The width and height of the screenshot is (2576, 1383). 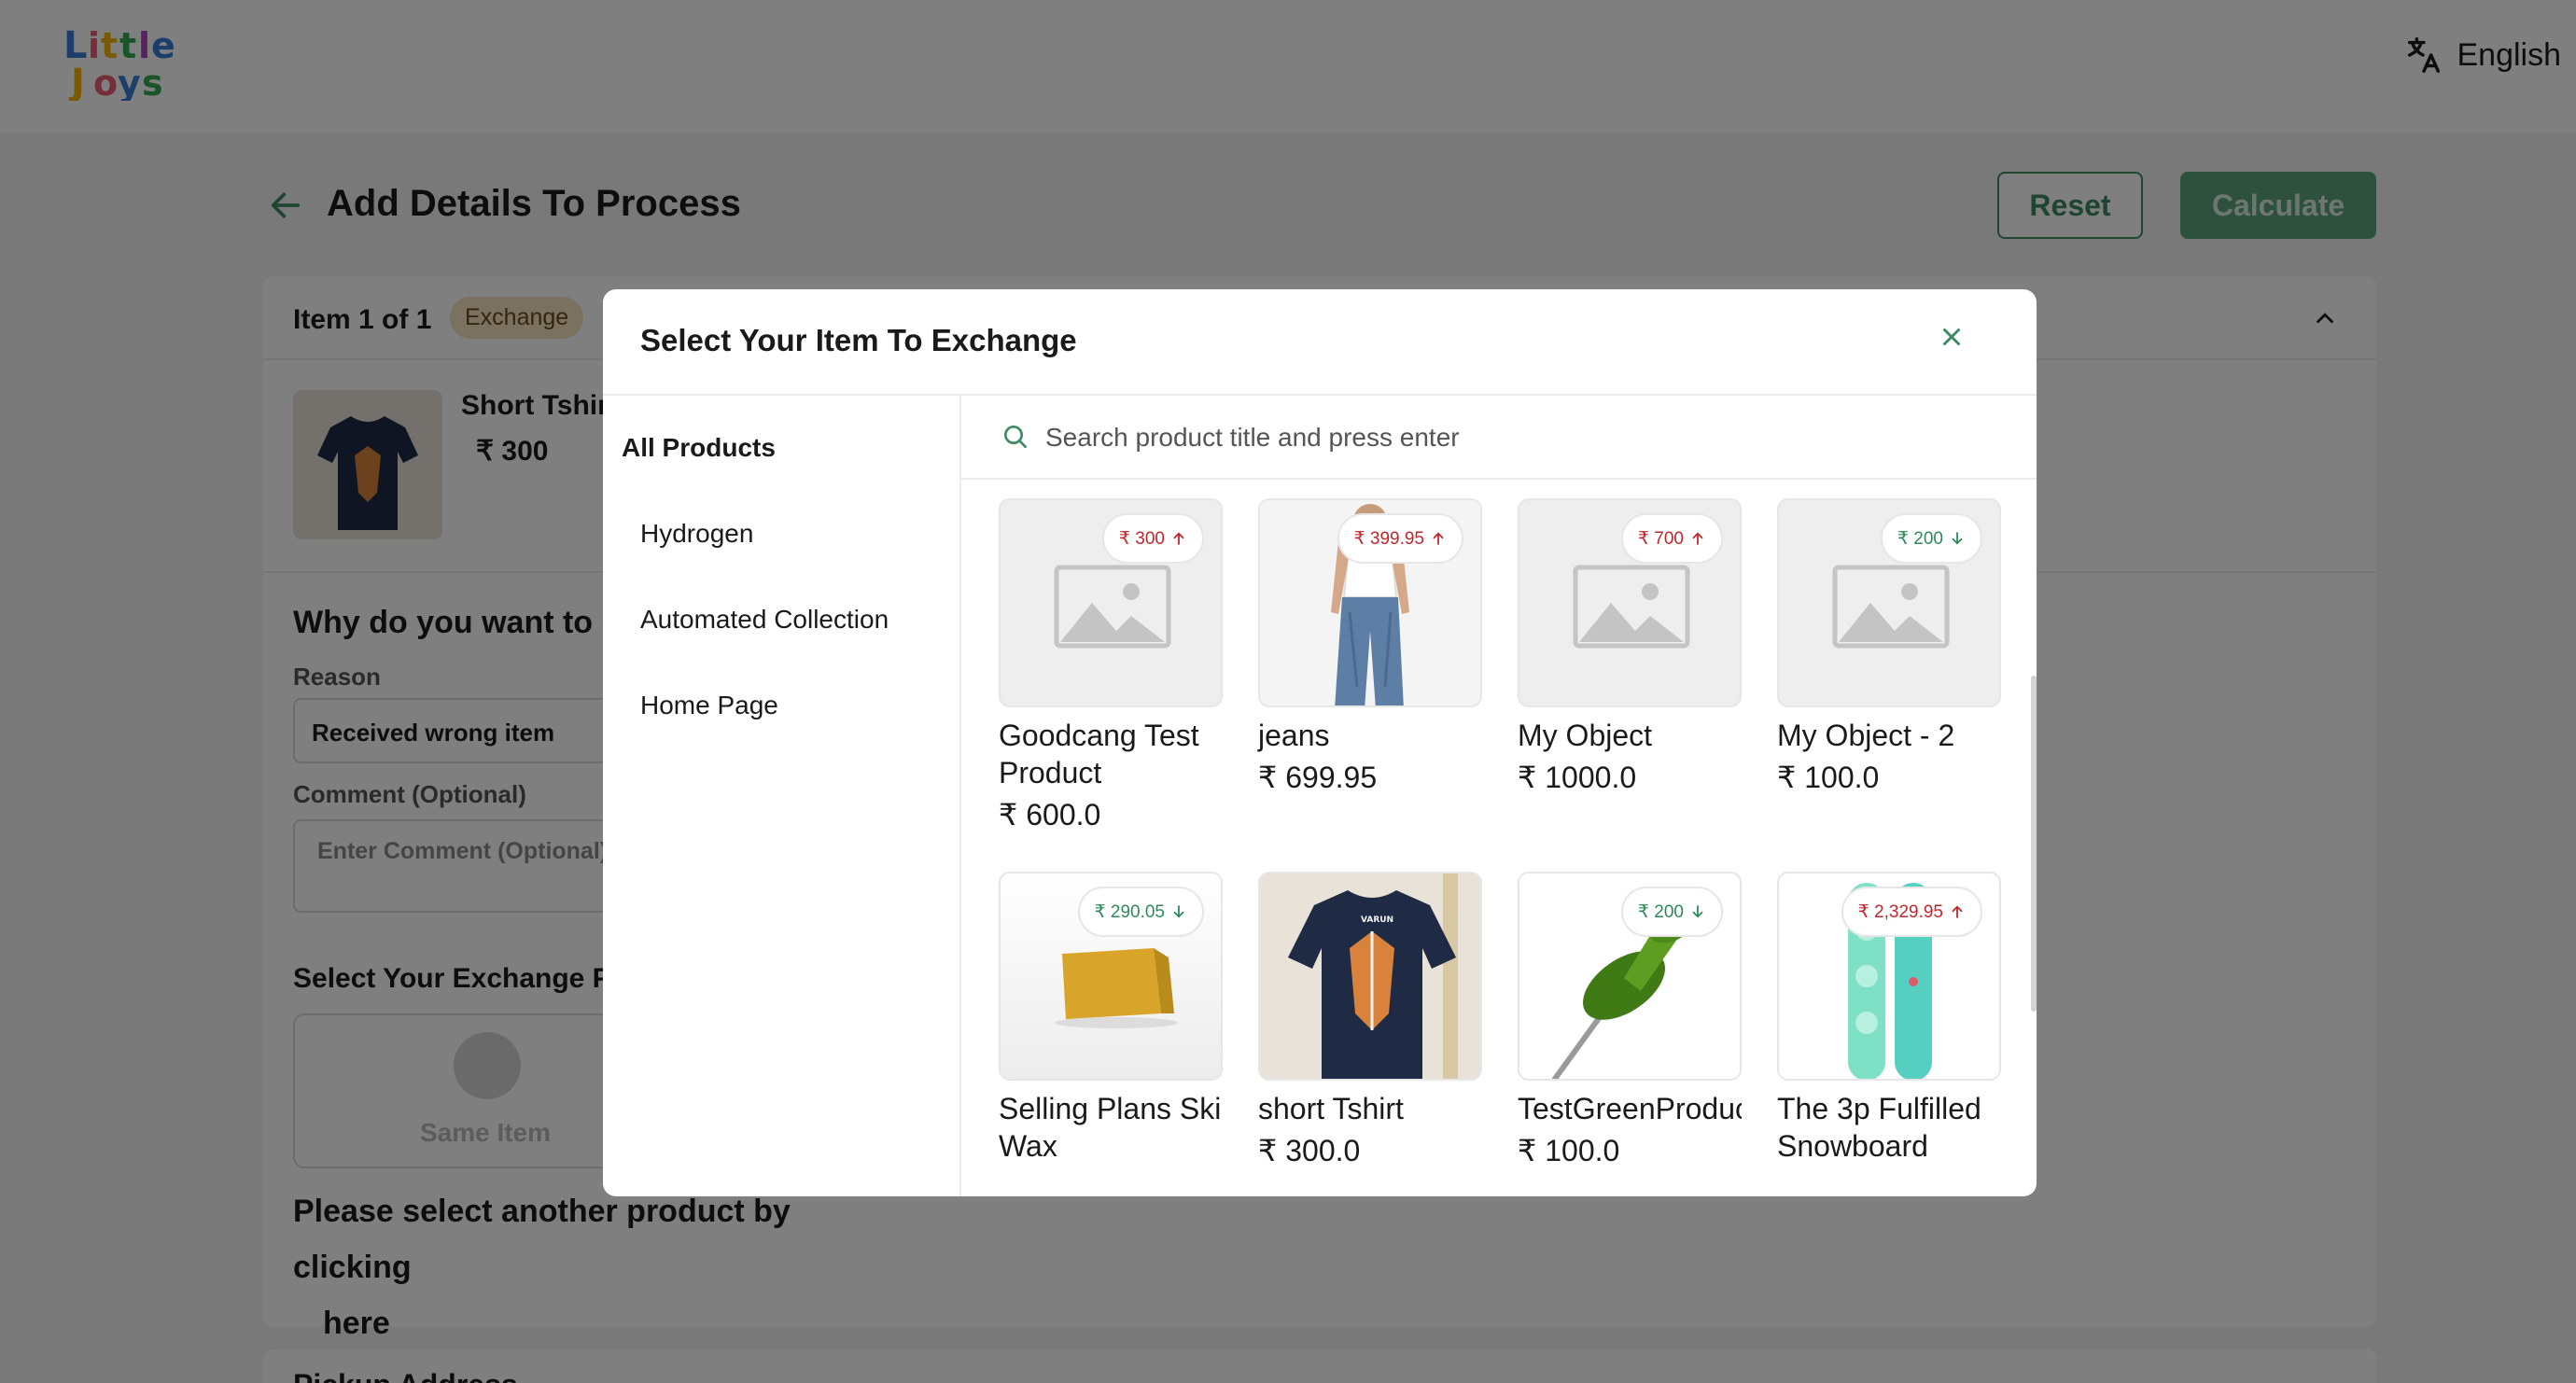 I want to click on price-diff: ₹ 2,329.95, so click(x=1900, y=911).